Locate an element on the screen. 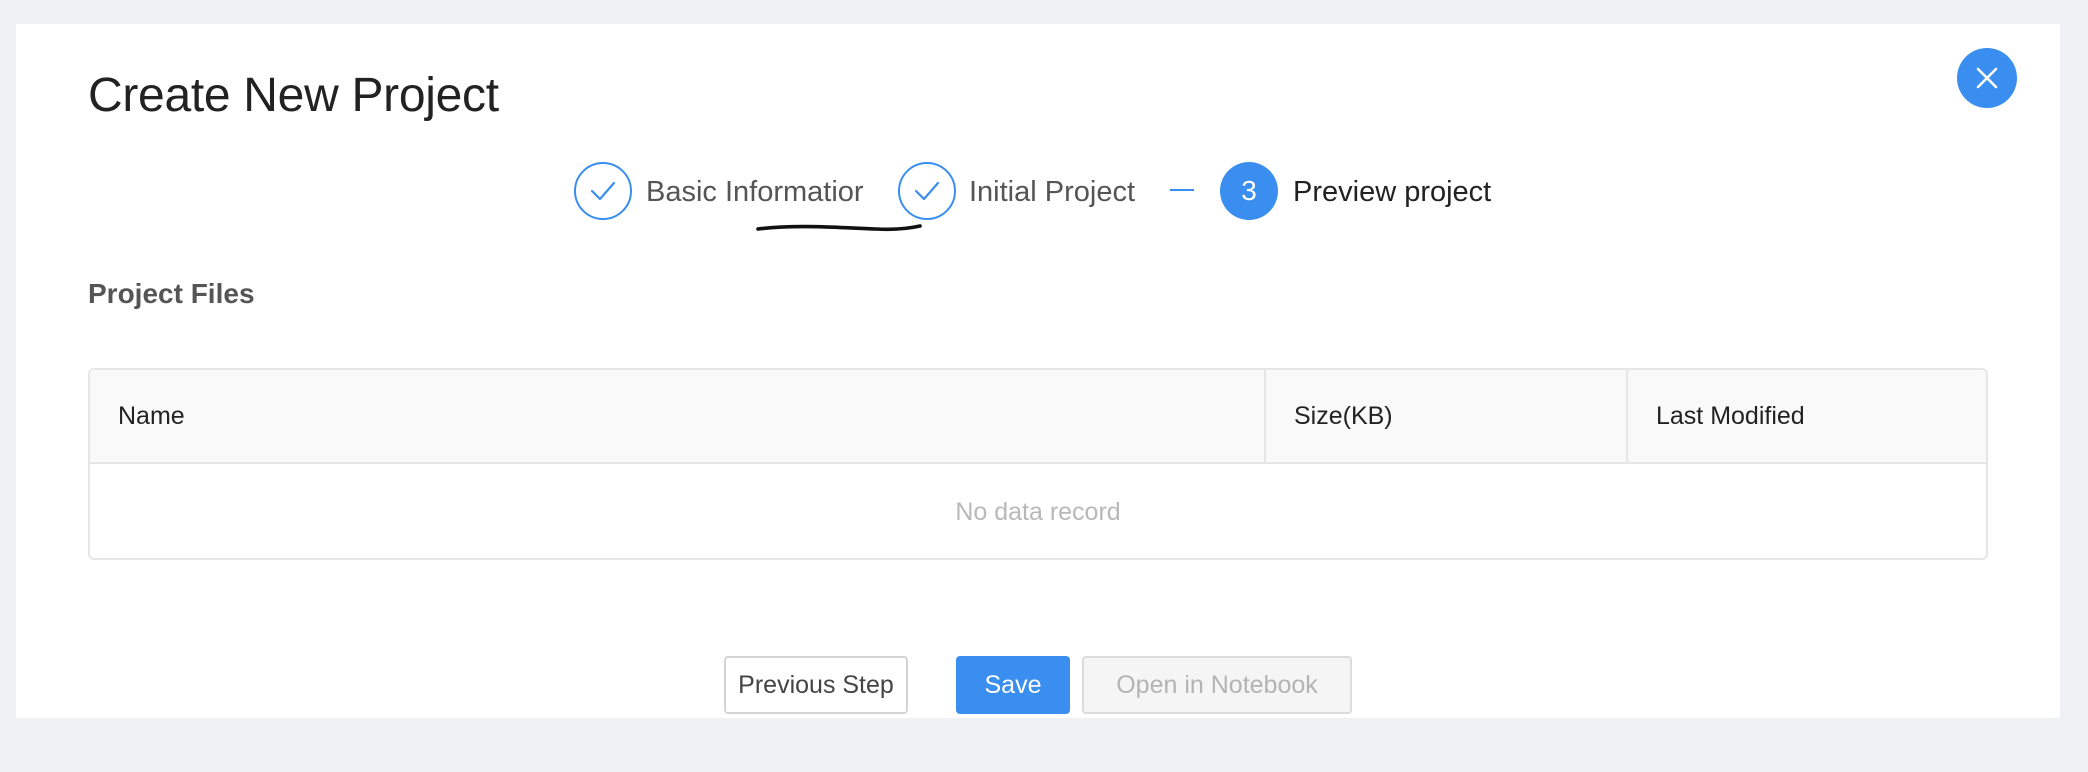  step-3-number: 3 is located at coordinates (1249, 190).